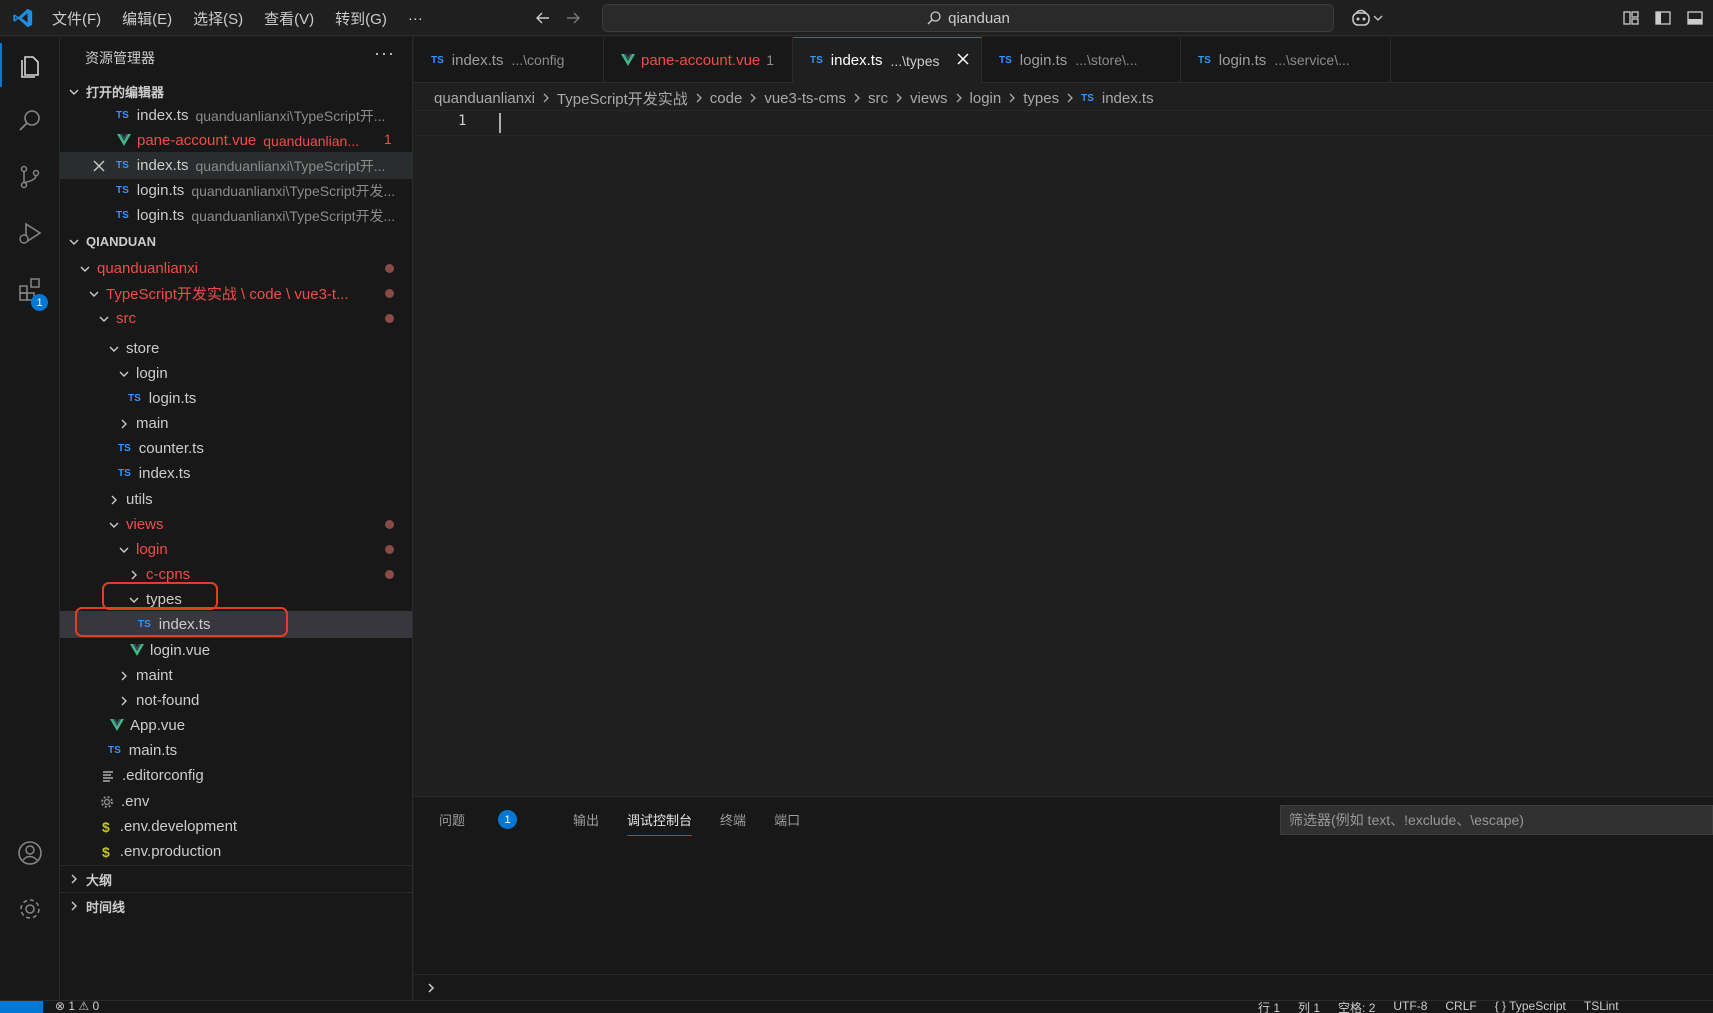 The height and width of the screenshot is (1013, 1713). I want to click on tree-folder: store, so click(236, 348).